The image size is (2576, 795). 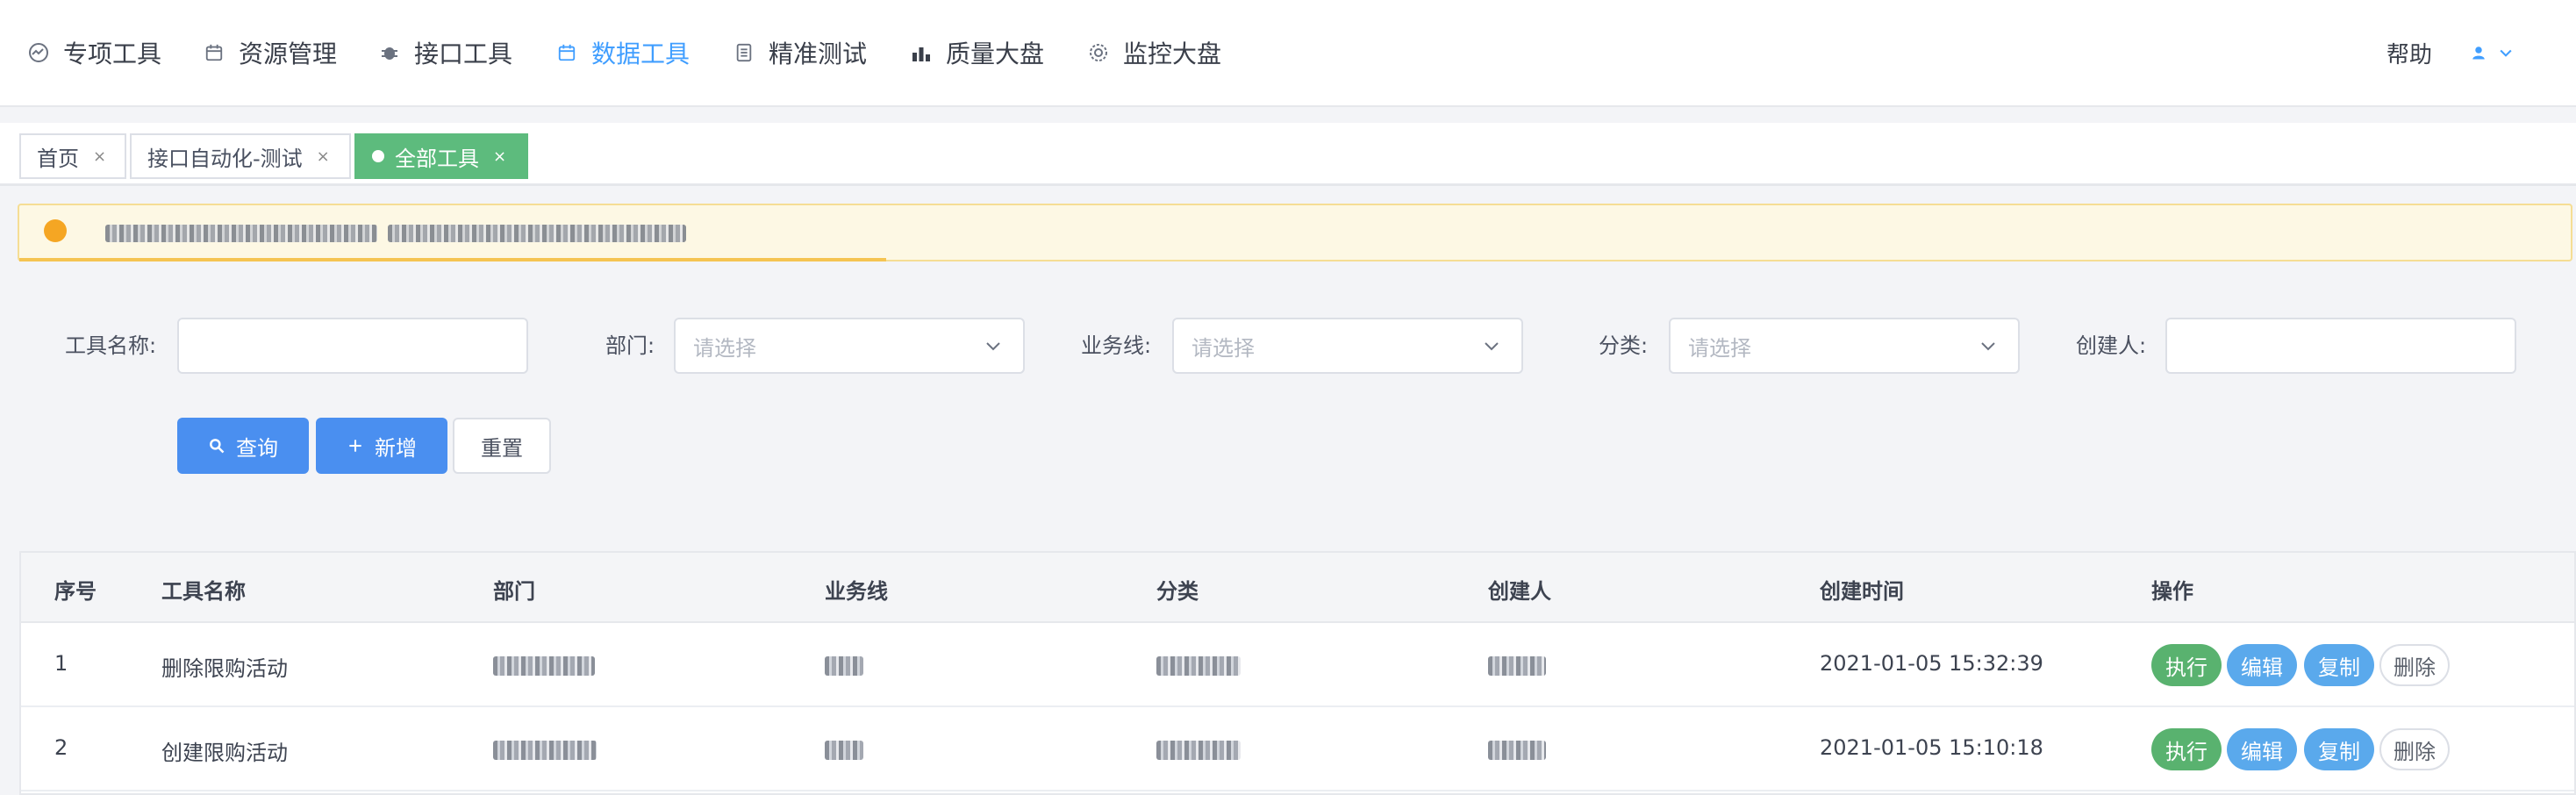 I want to click on user-menu, so click(x=2493, y=52).